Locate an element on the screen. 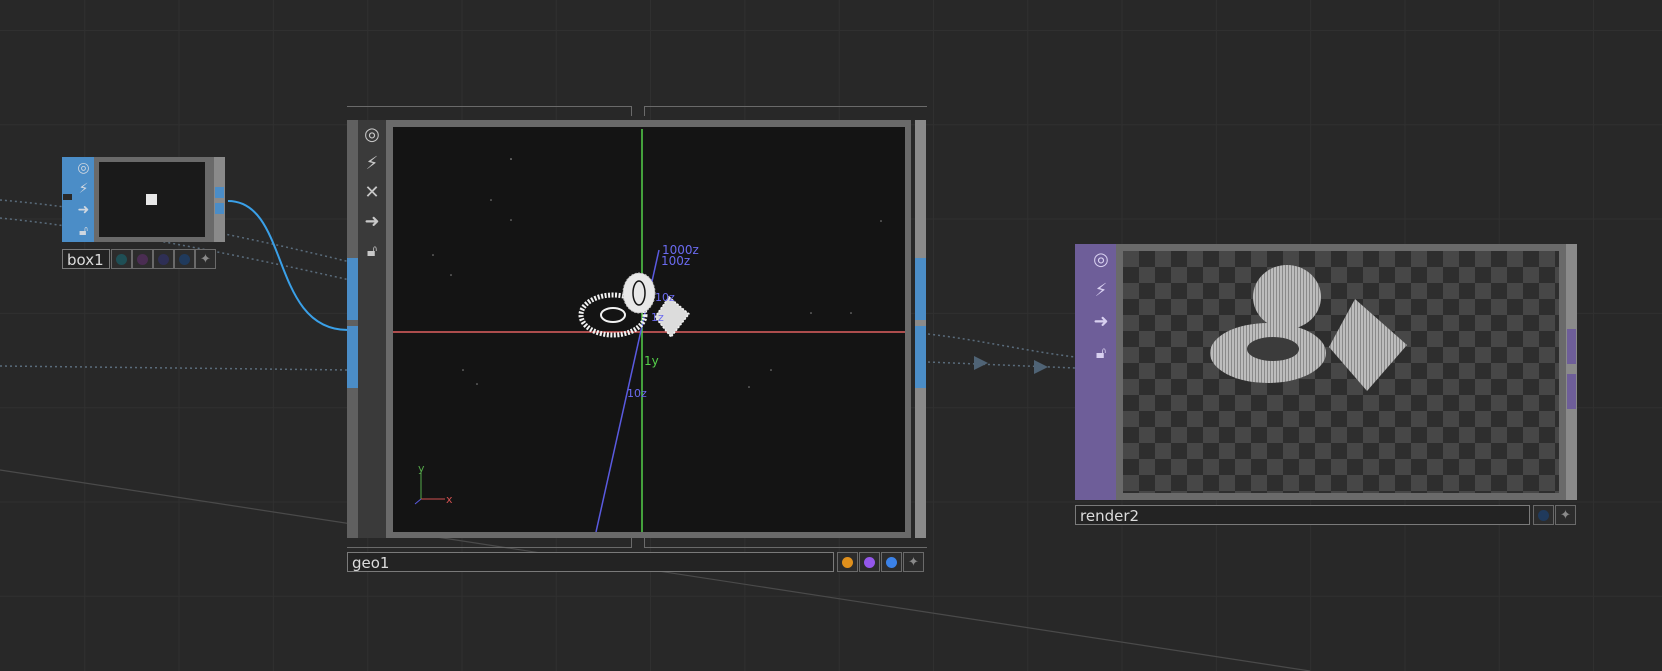 Image resolution: width=1662 pixels, height=671 pixels. node-box1: ◎ ⚡ ➜ 🔓︎ box1 ✦ is located at coordinates (144, 214).